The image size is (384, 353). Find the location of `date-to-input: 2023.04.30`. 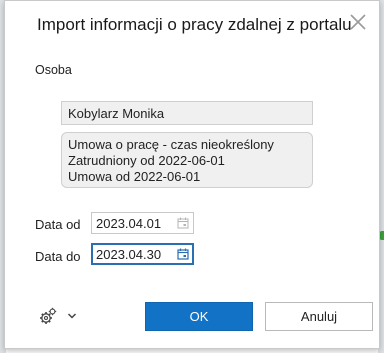

date-to-input: 2023.04.30 is located at coordinates (142, 254).